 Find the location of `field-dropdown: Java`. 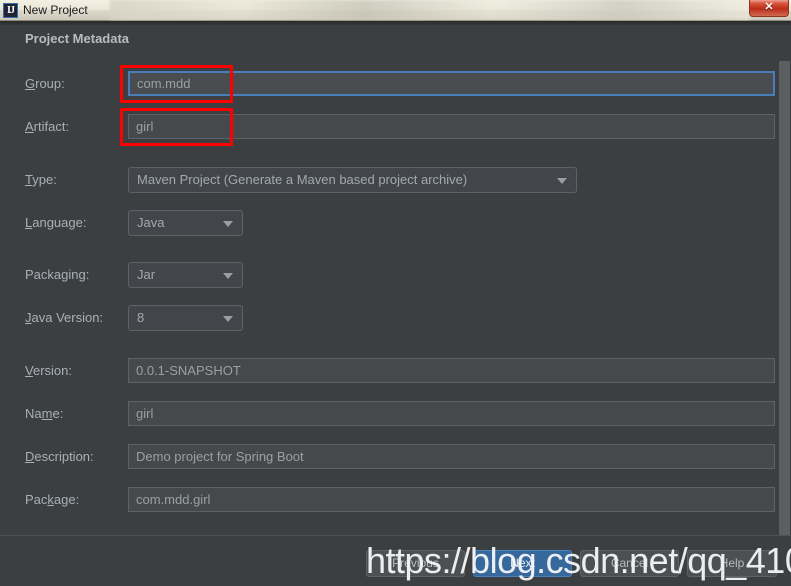

field-dropdown: Java is located at coordinates (185, 223).